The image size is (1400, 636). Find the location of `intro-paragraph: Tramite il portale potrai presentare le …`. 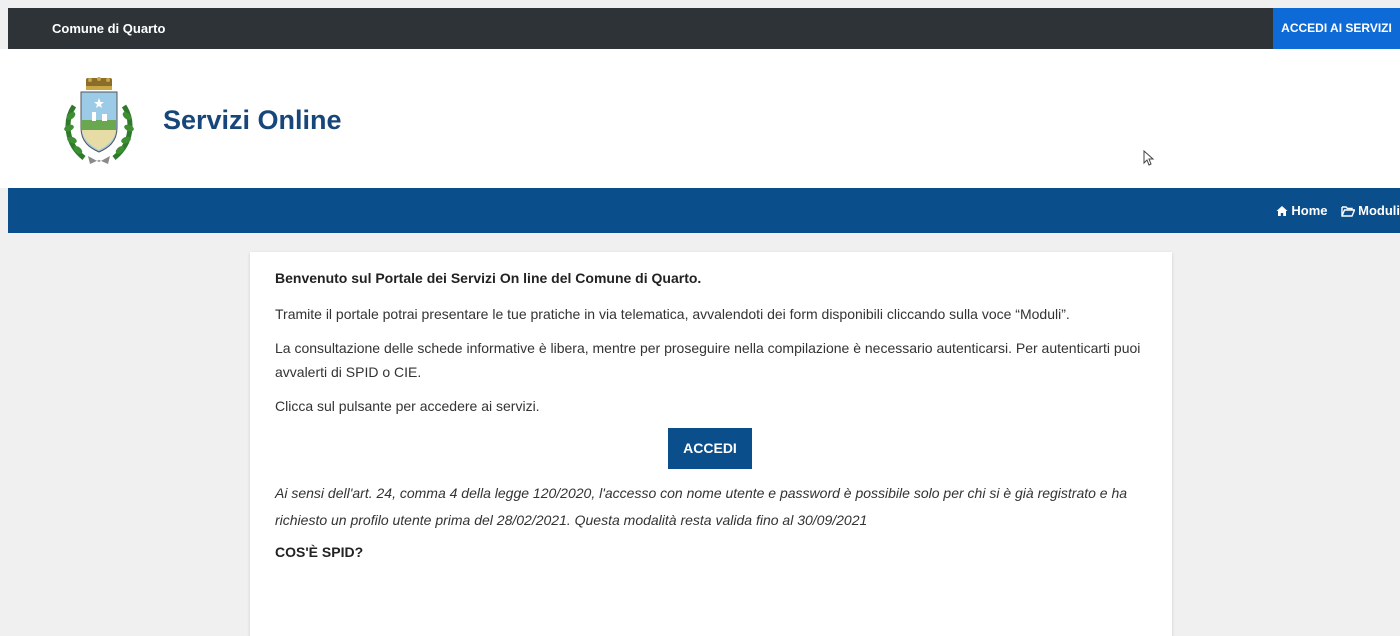

intro-paragraph: Tramite il portale potrai presentare le … is located at coordinates (672, 314).